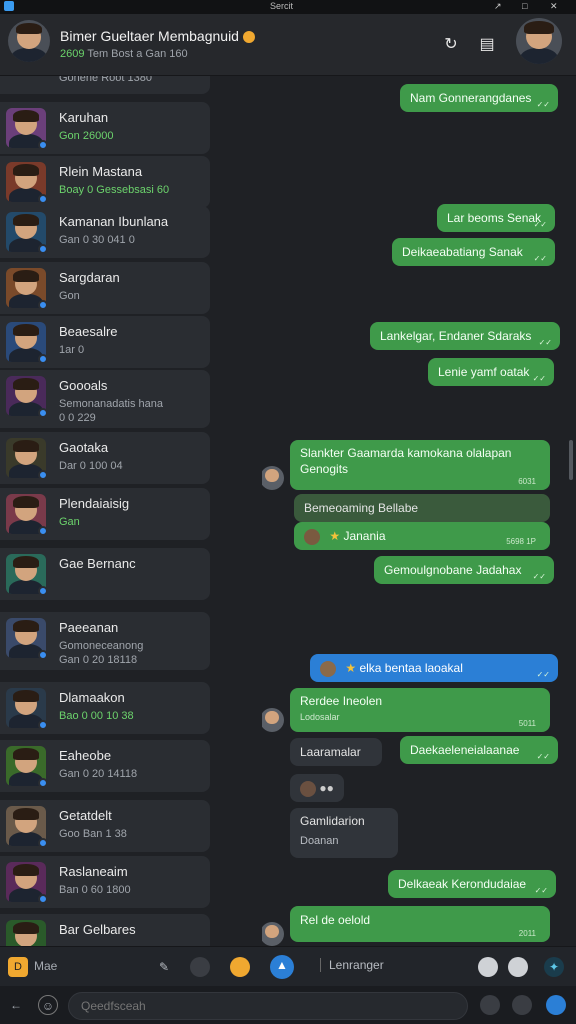 Image resolution: width=576 pixels, height=1024 pixels. I want to click on message-bubble: Gemoulgnobane Jadahax ✓✓, so click(464, 570).